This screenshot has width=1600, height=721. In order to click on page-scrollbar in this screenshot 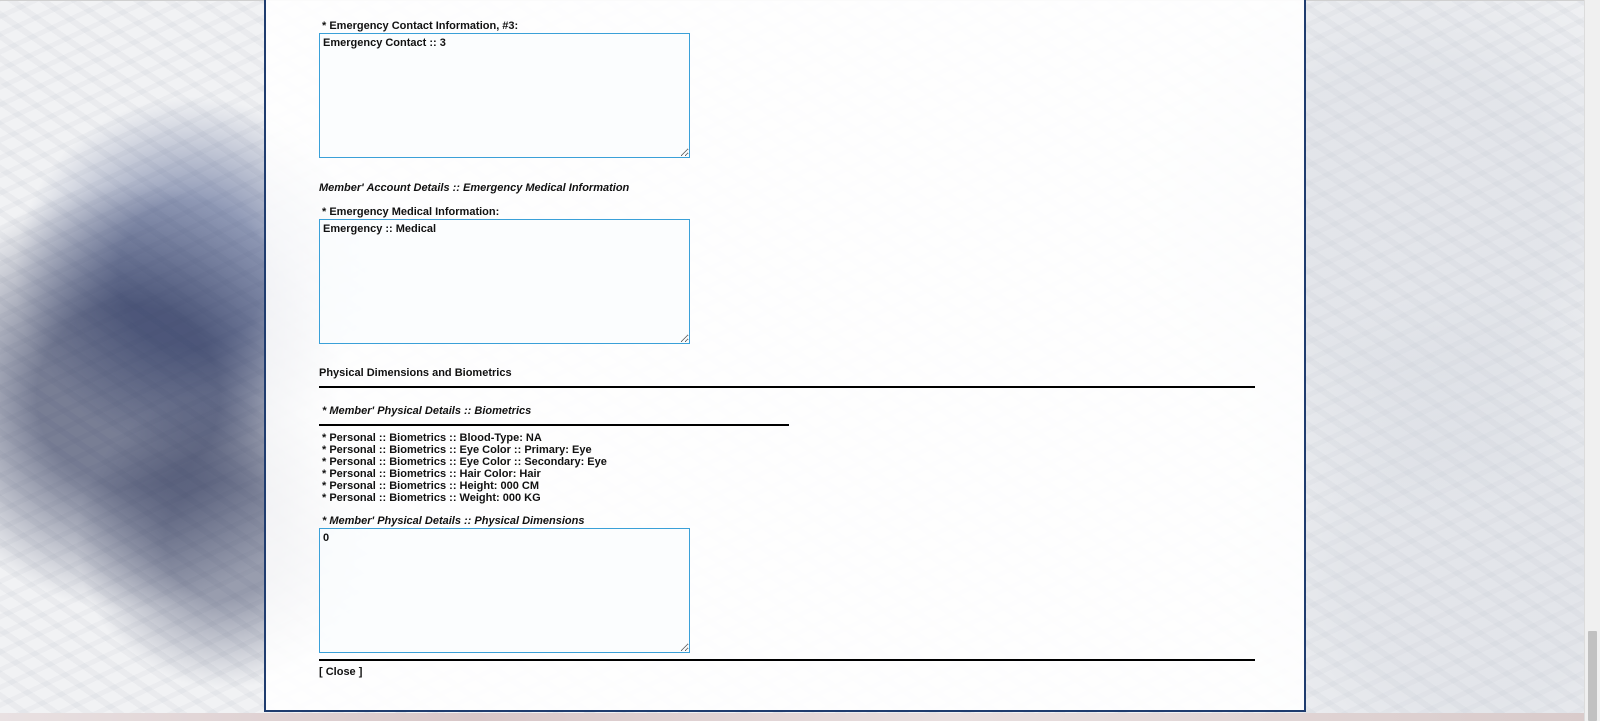, I will do `click(1592, 360)`.